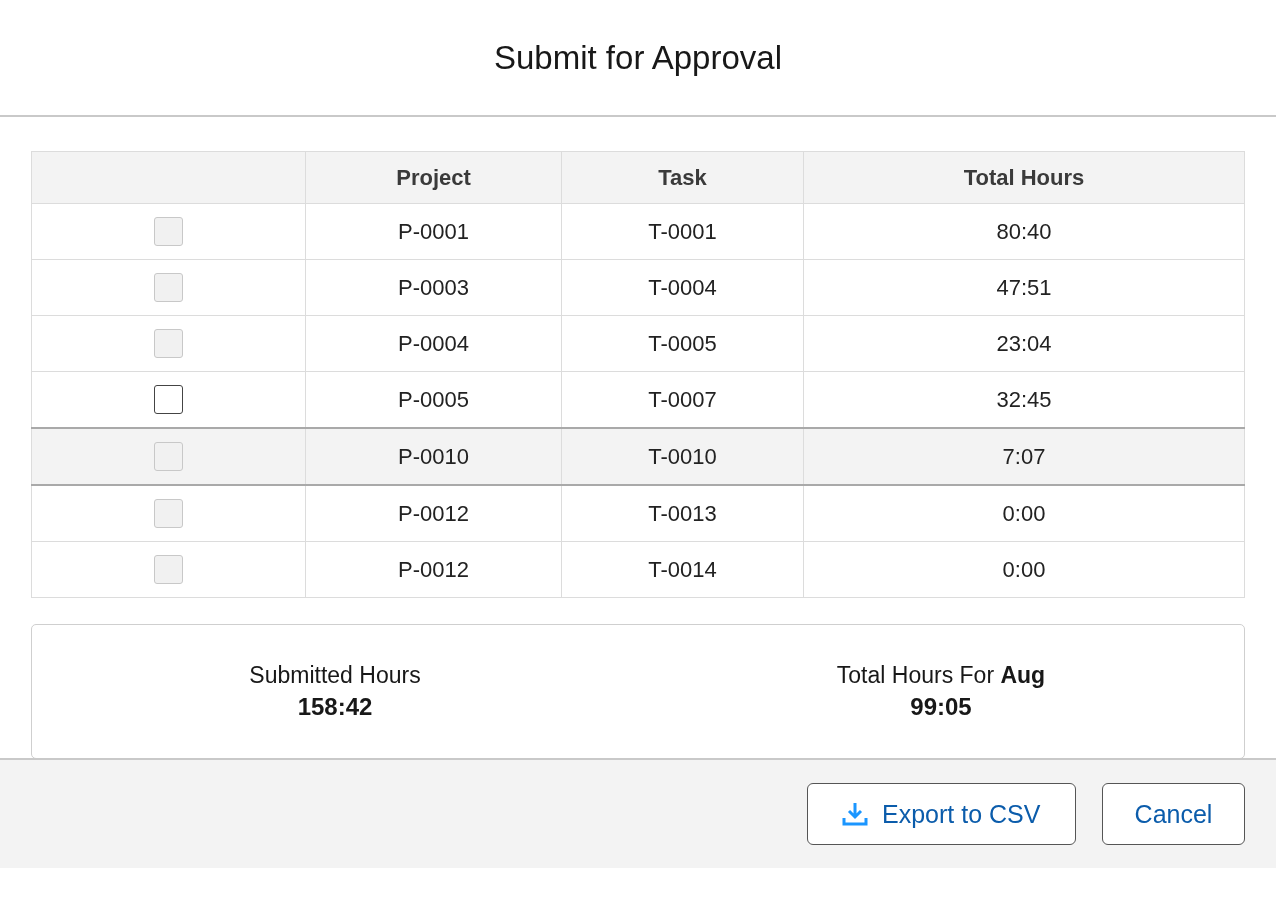  What do you see at coordinates (335, 707) in the screenshot?
I see `summary-value: 158:42` at bounding box center [335, 707].